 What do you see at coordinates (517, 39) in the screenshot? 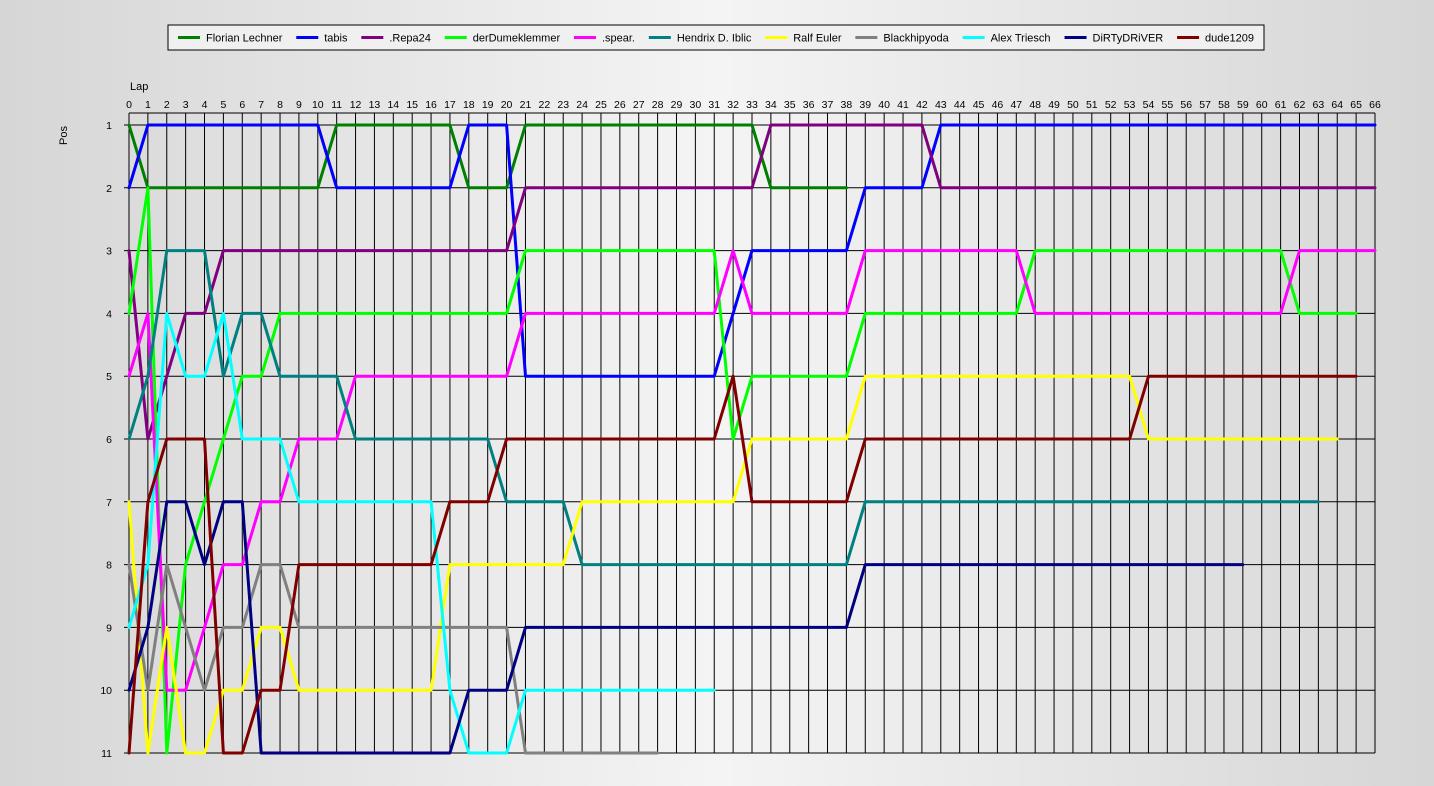
I see `legend-label: derDumeklemmer` at bounding box center [517, 39].